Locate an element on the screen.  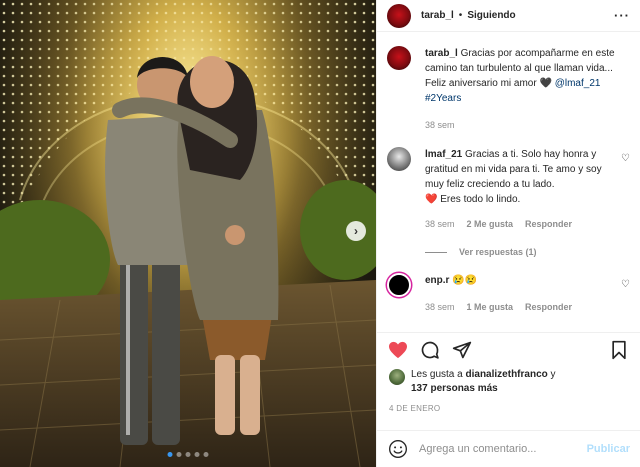
comment-text-2: Eres todo lo lindo. is located at coordinates (480, 199).